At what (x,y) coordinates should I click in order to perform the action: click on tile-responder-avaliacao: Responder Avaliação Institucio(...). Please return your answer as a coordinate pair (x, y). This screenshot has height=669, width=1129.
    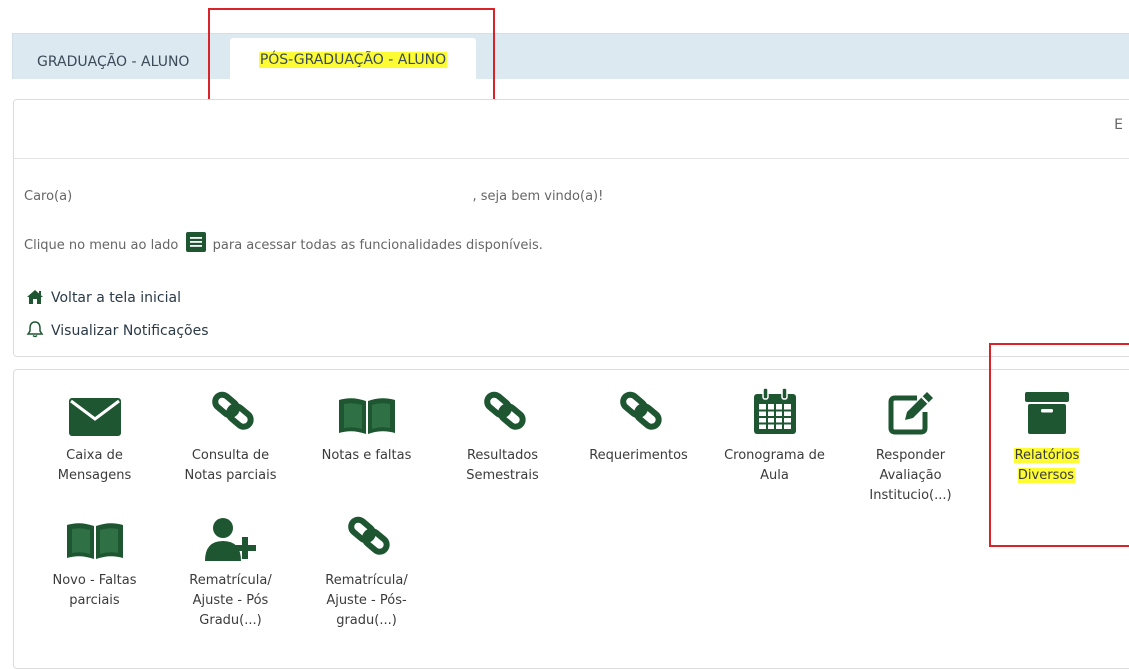
    Looking at the image, I should click on (910, 439).